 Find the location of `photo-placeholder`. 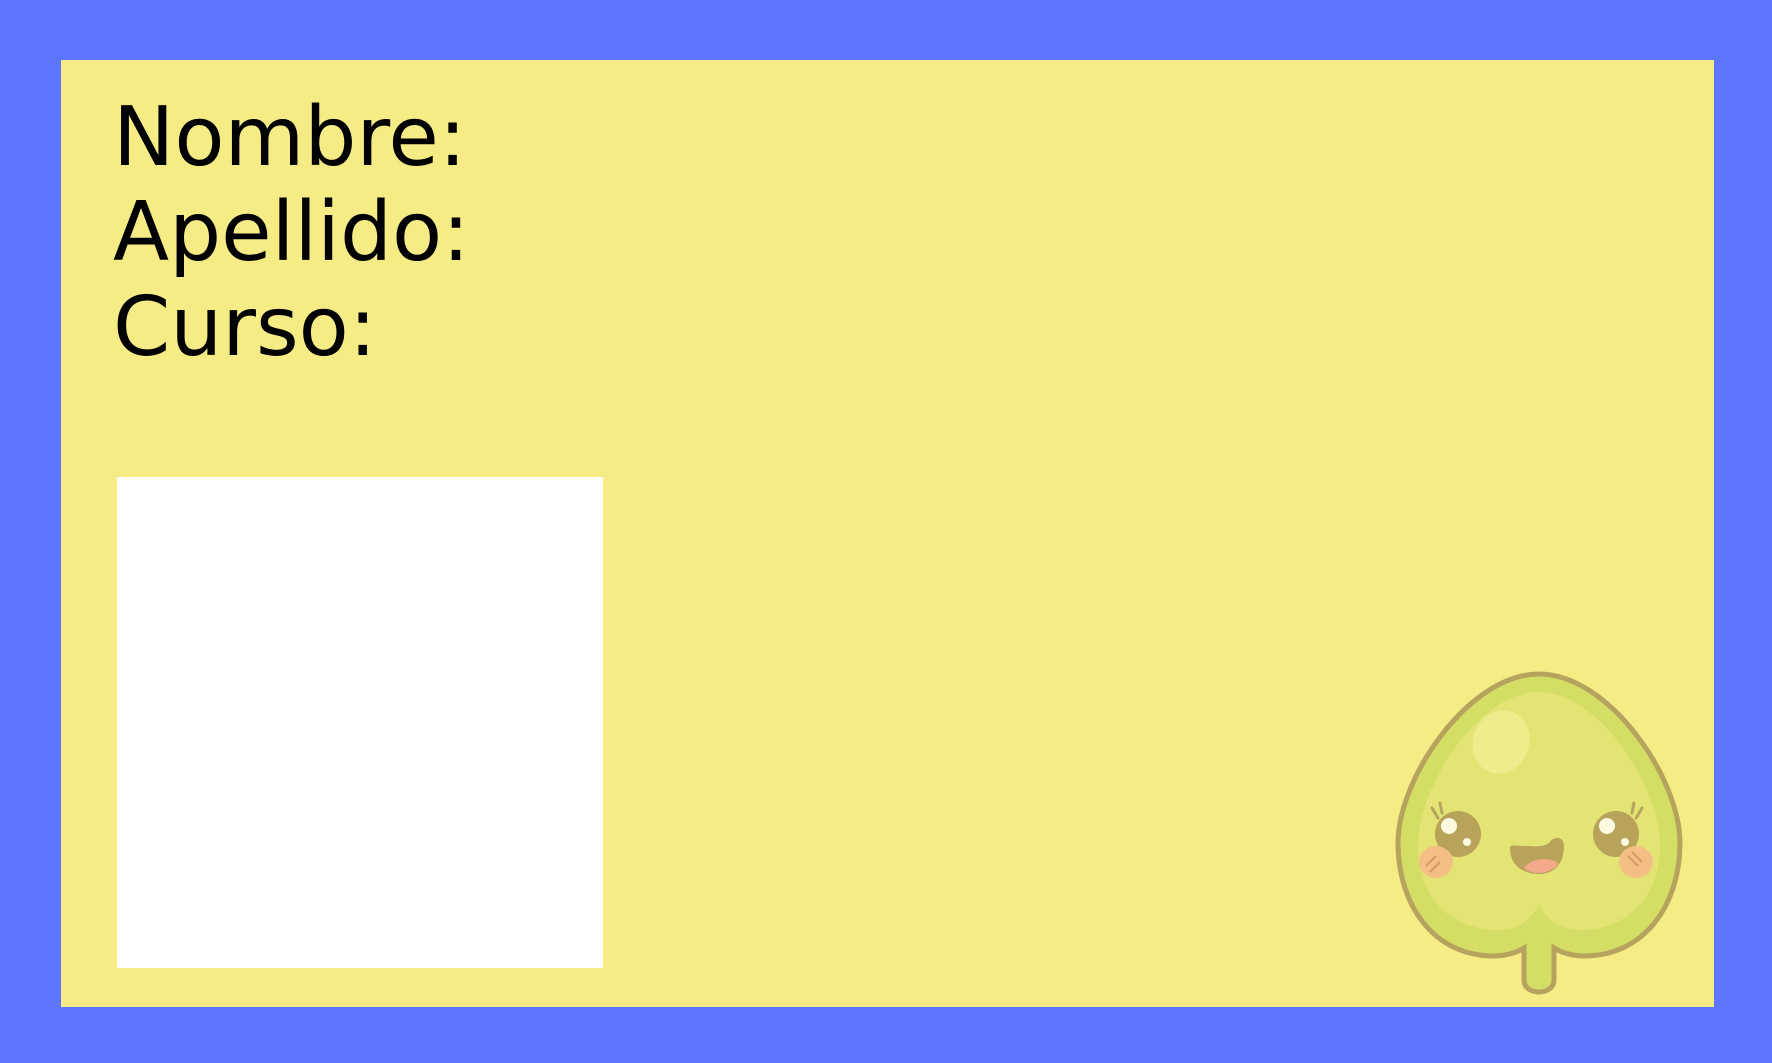

photo-placeholder is located at coordinates (360, 722).